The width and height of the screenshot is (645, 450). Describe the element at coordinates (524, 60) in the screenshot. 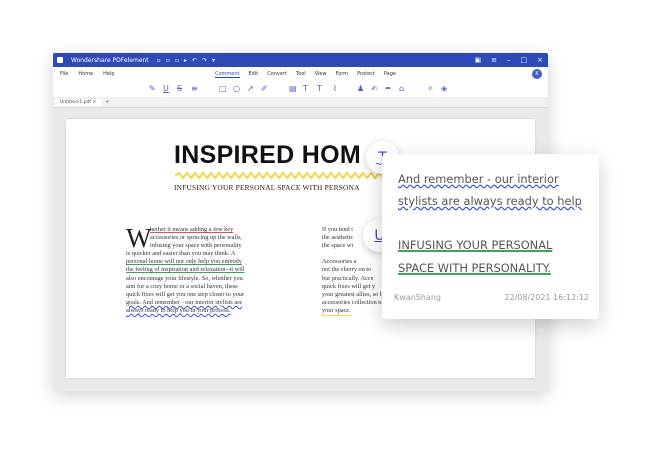

I see `maximize-icon: □` at that location.